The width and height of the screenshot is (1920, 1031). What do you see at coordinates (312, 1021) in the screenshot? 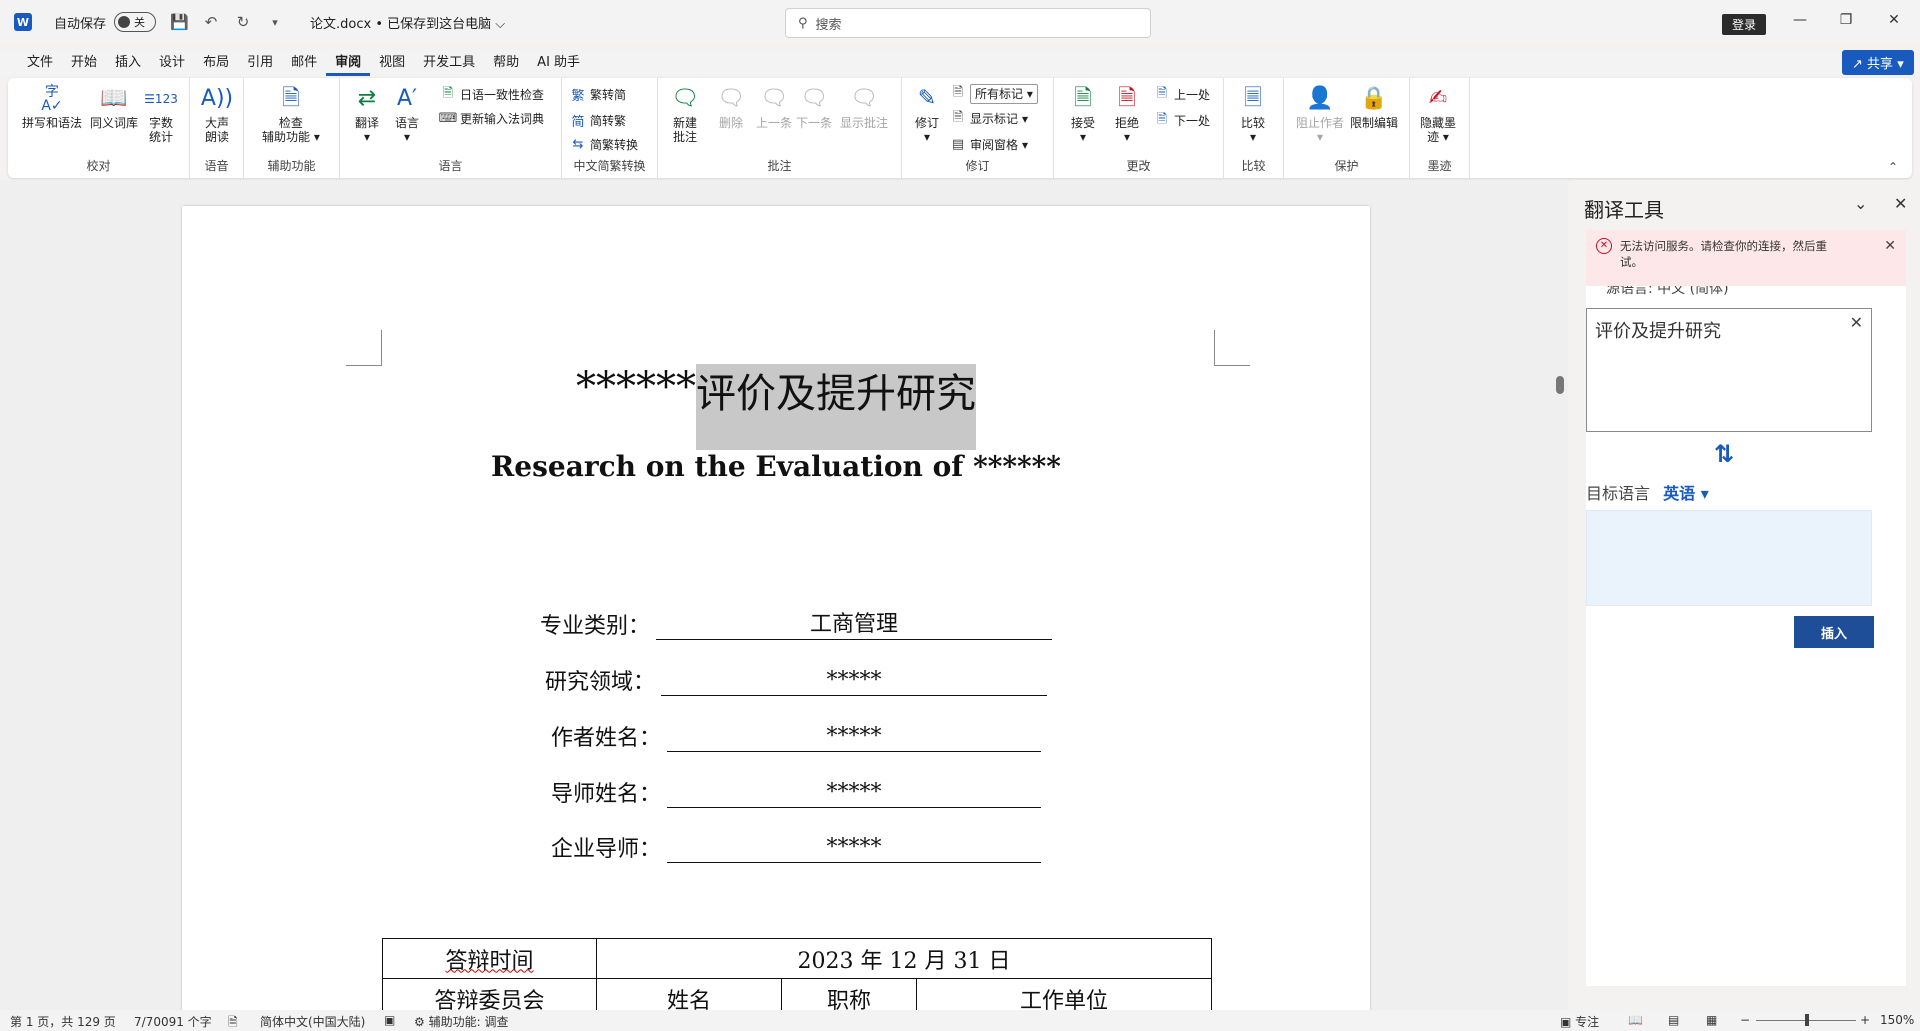
I see `language-status: 简体中文(中国大陆)` at bounding box center [312, 1021].